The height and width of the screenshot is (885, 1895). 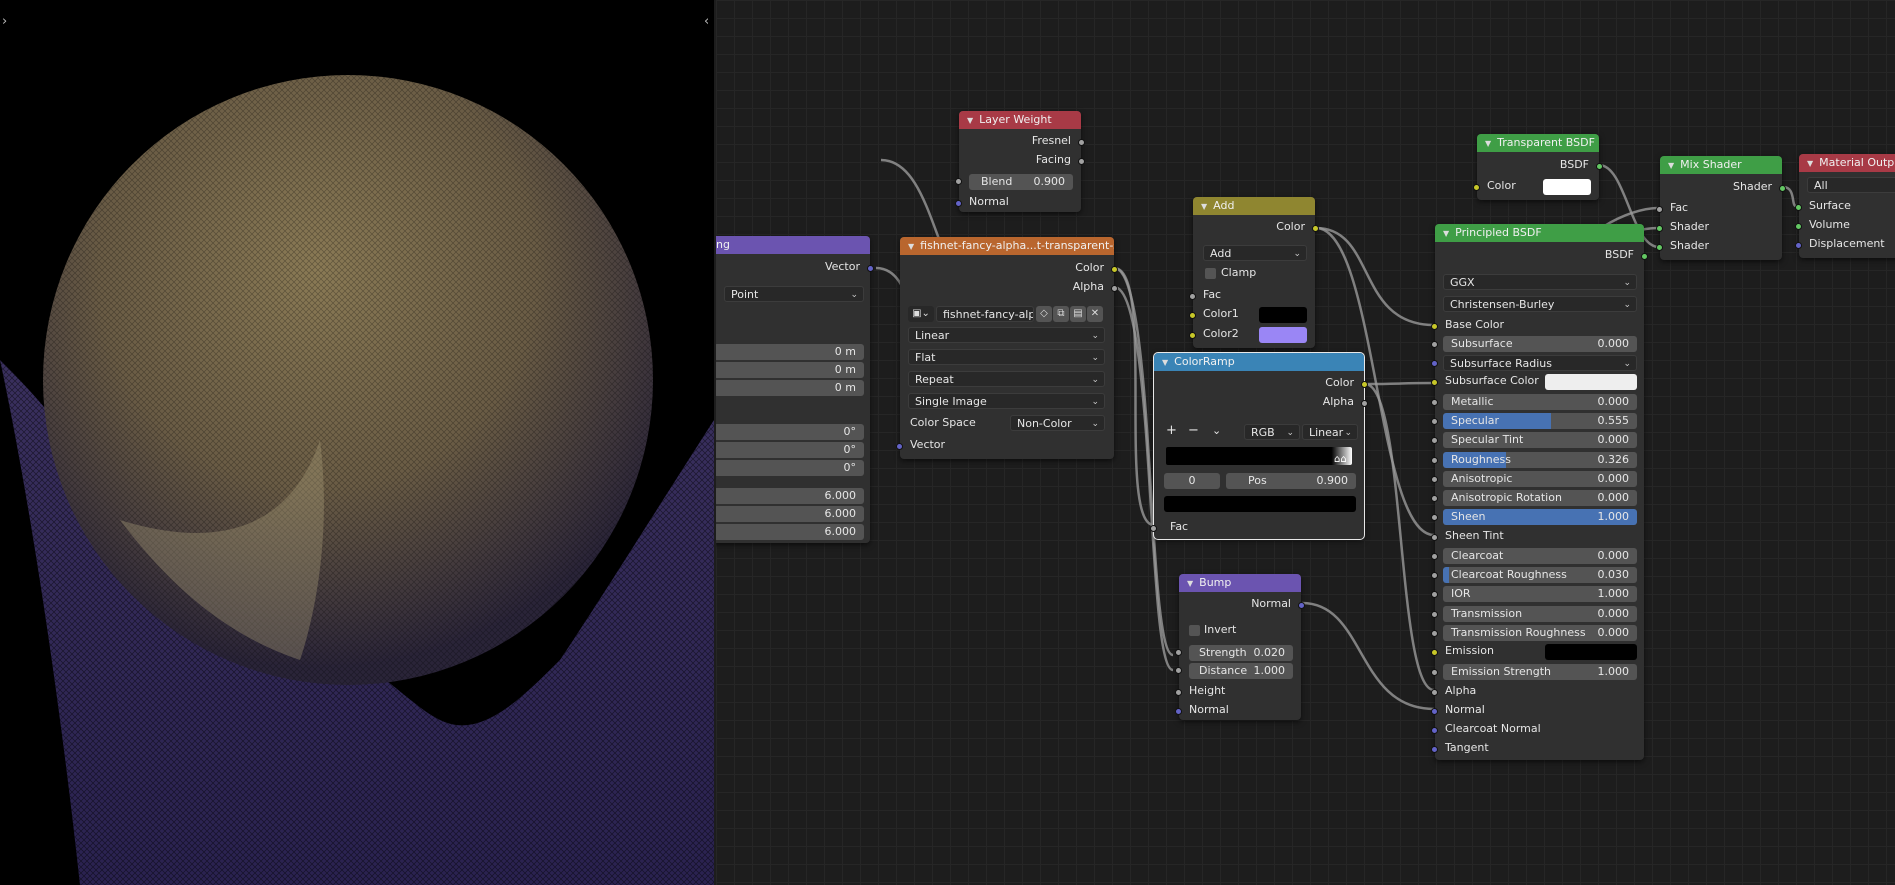 What do you see at coordinates (1434, 575) in the screenshot?
I see `clearcoat-roughness-socket` at bounding box center [1434, 575].